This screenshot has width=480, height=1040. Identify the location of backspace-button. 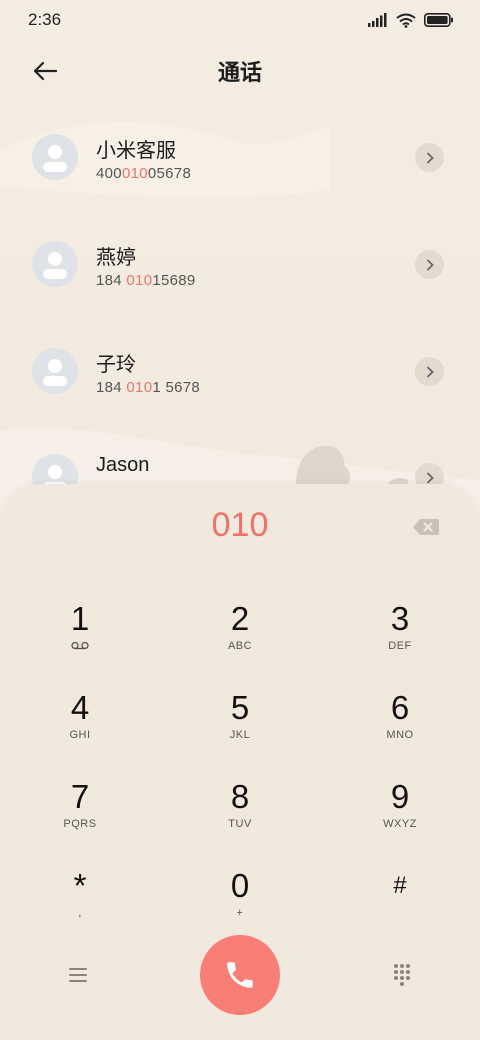
(426, 527).